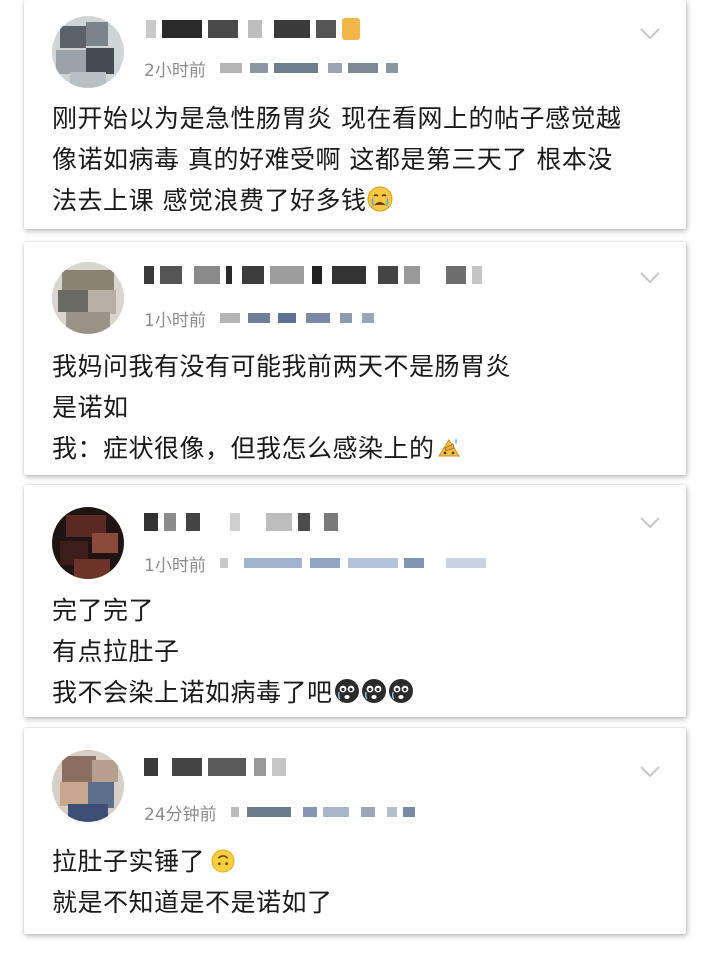 This screenshot has height=954, width=712. I want to click on comment-line: 就是不知道是不是诺如了, so click(192, 902).